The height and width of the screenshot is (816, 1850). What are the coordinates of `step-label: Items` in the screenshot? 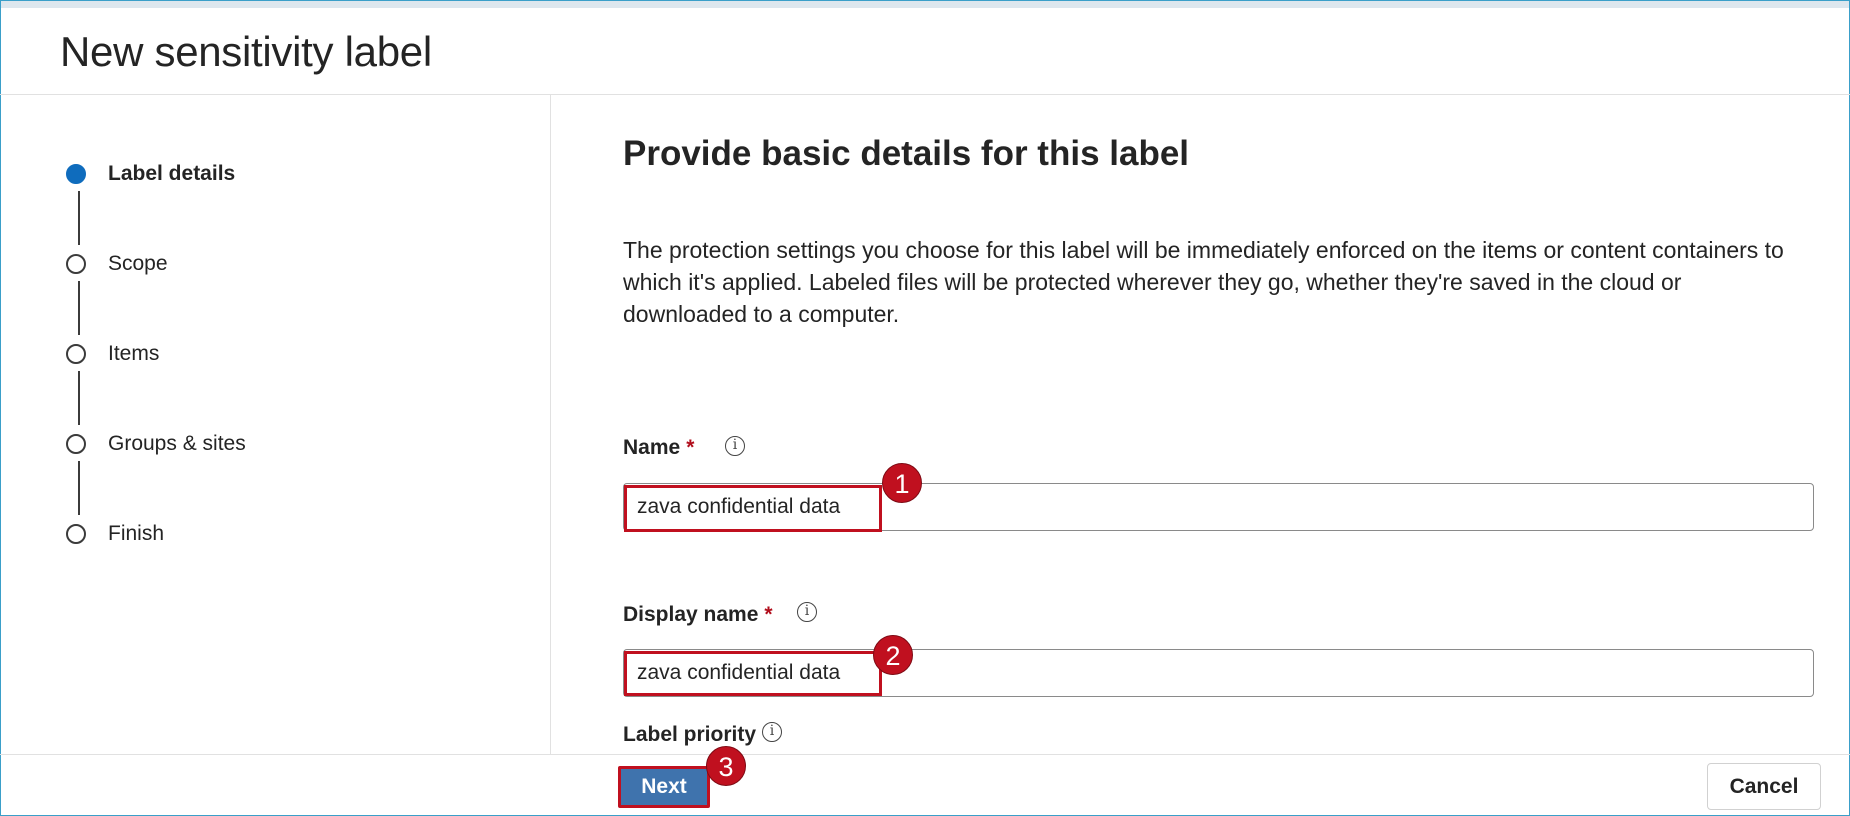 It's located at (134, 353).